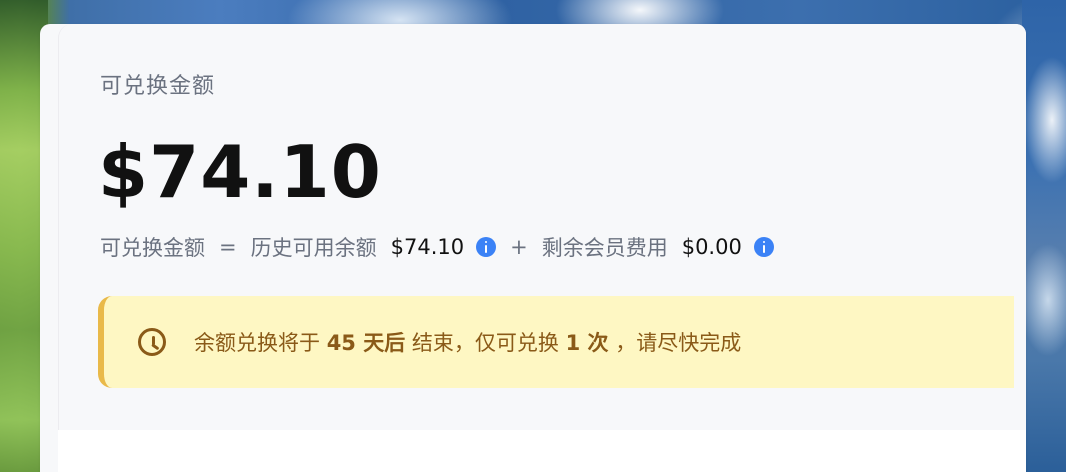 The image size is (1066, 472). What do you see at coordinates (152, 342) in the screenshot?
I see `clock-icon` at bounding box center [152, 342].